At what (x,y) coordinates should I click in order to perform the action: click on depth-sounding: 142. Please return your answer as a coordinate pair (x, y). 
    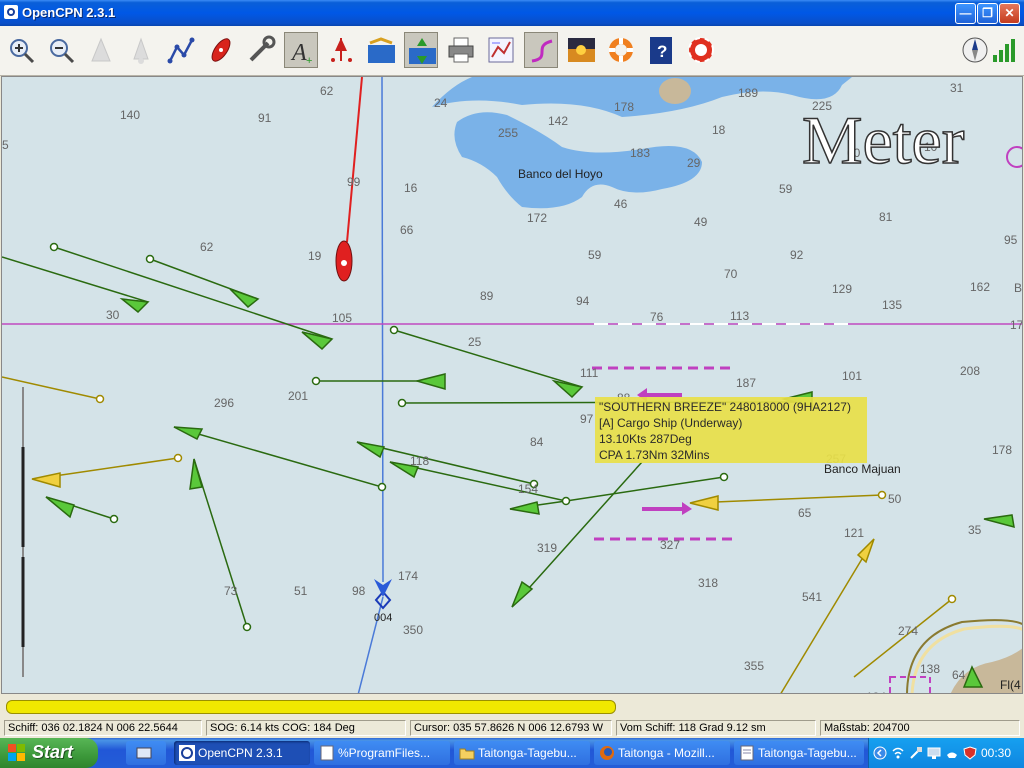
    Looking at the image, I should click on (558, 121).